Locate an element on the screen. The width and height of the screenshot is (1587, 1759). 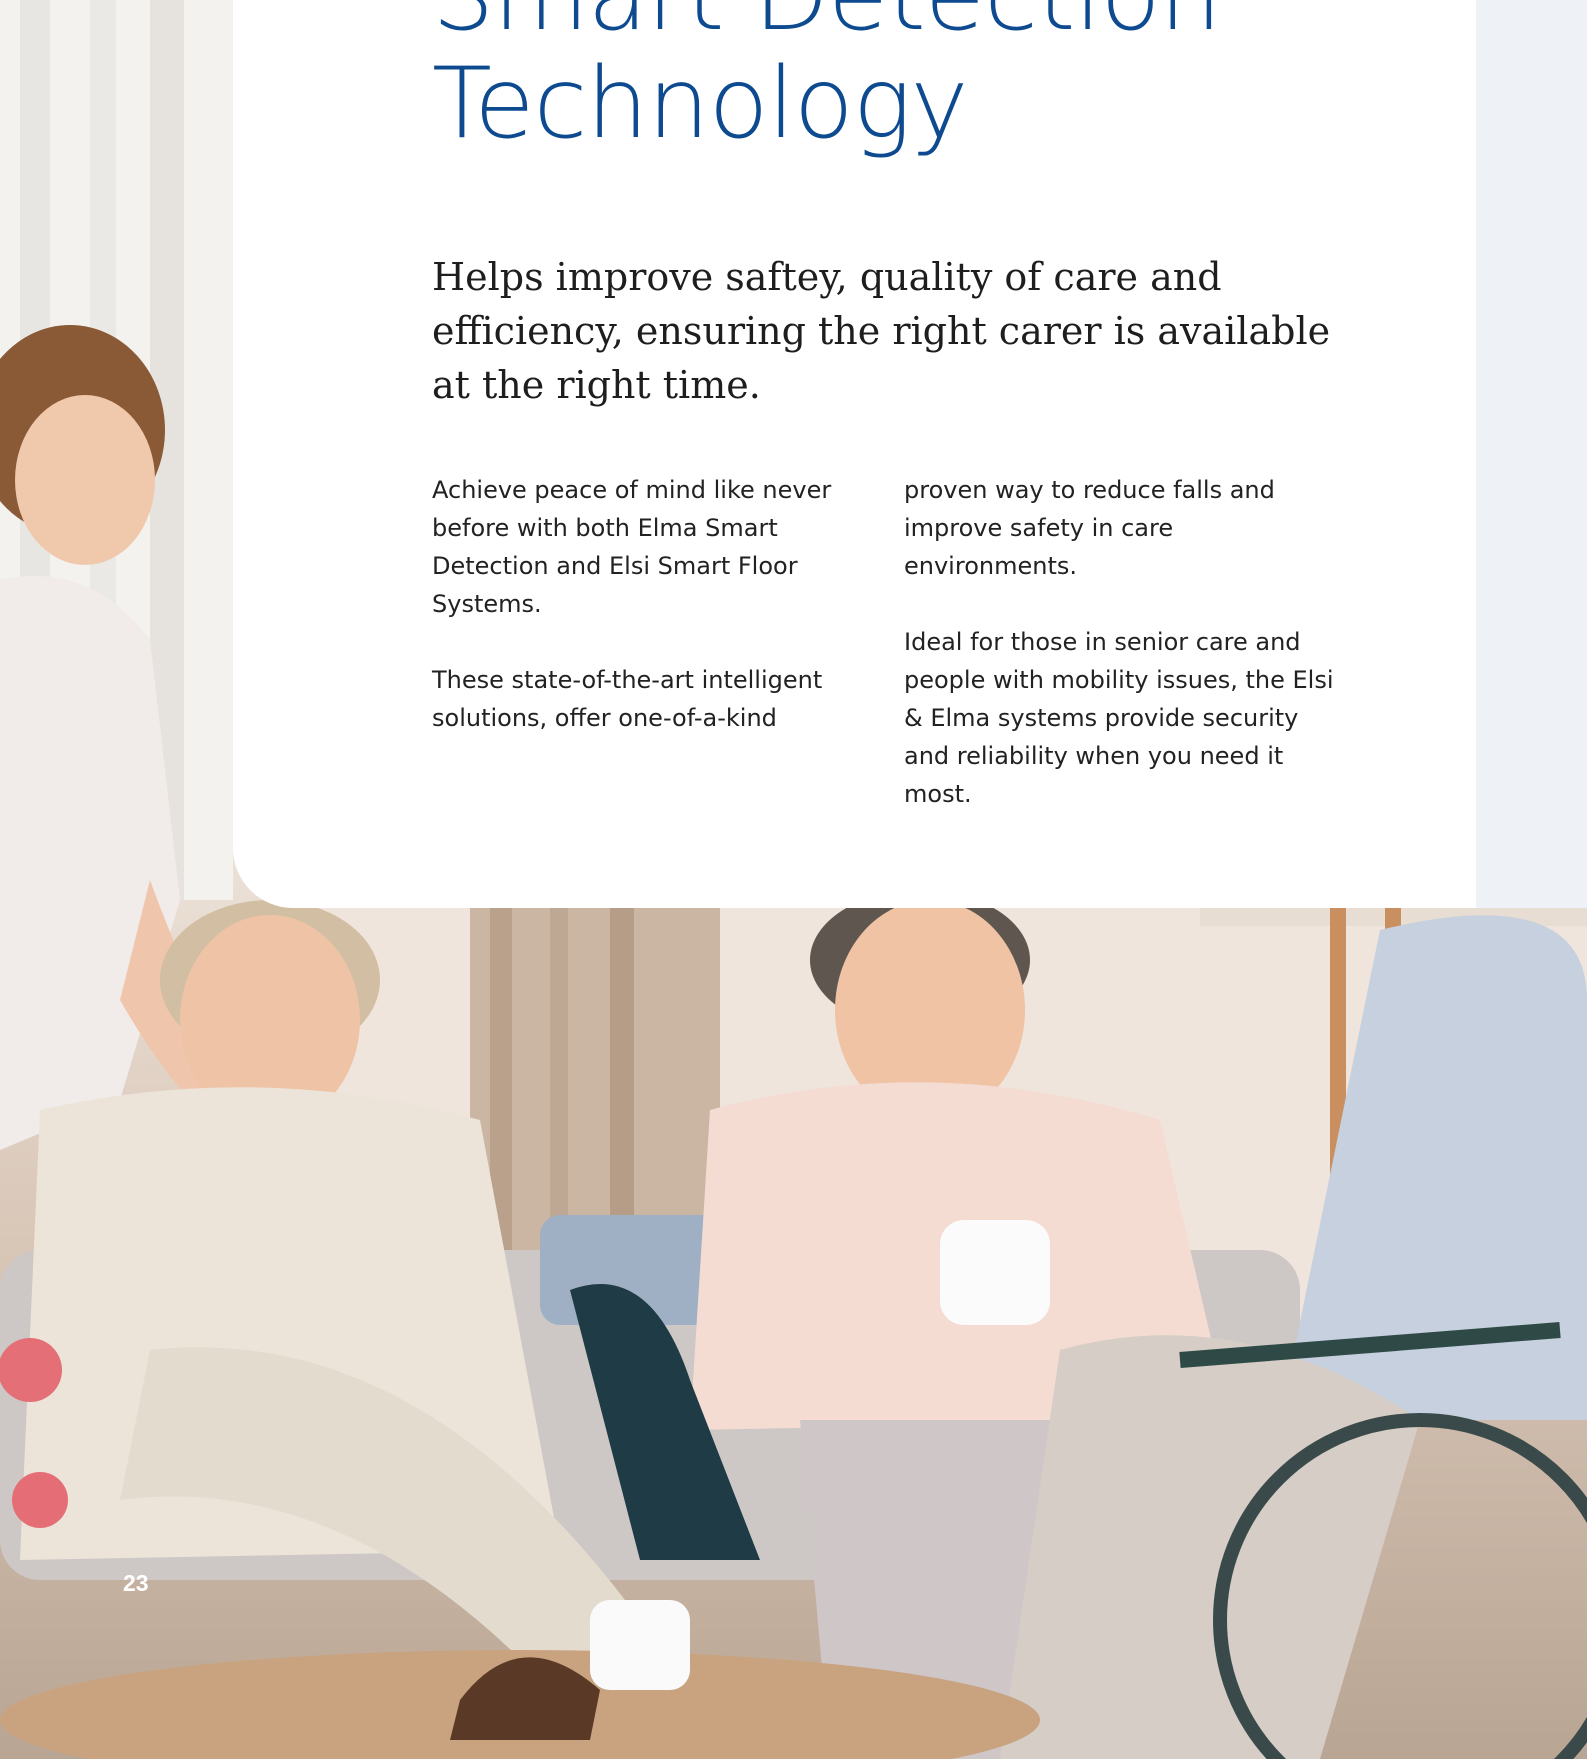
page-number: 23 is located at coordinates (136, 1583).